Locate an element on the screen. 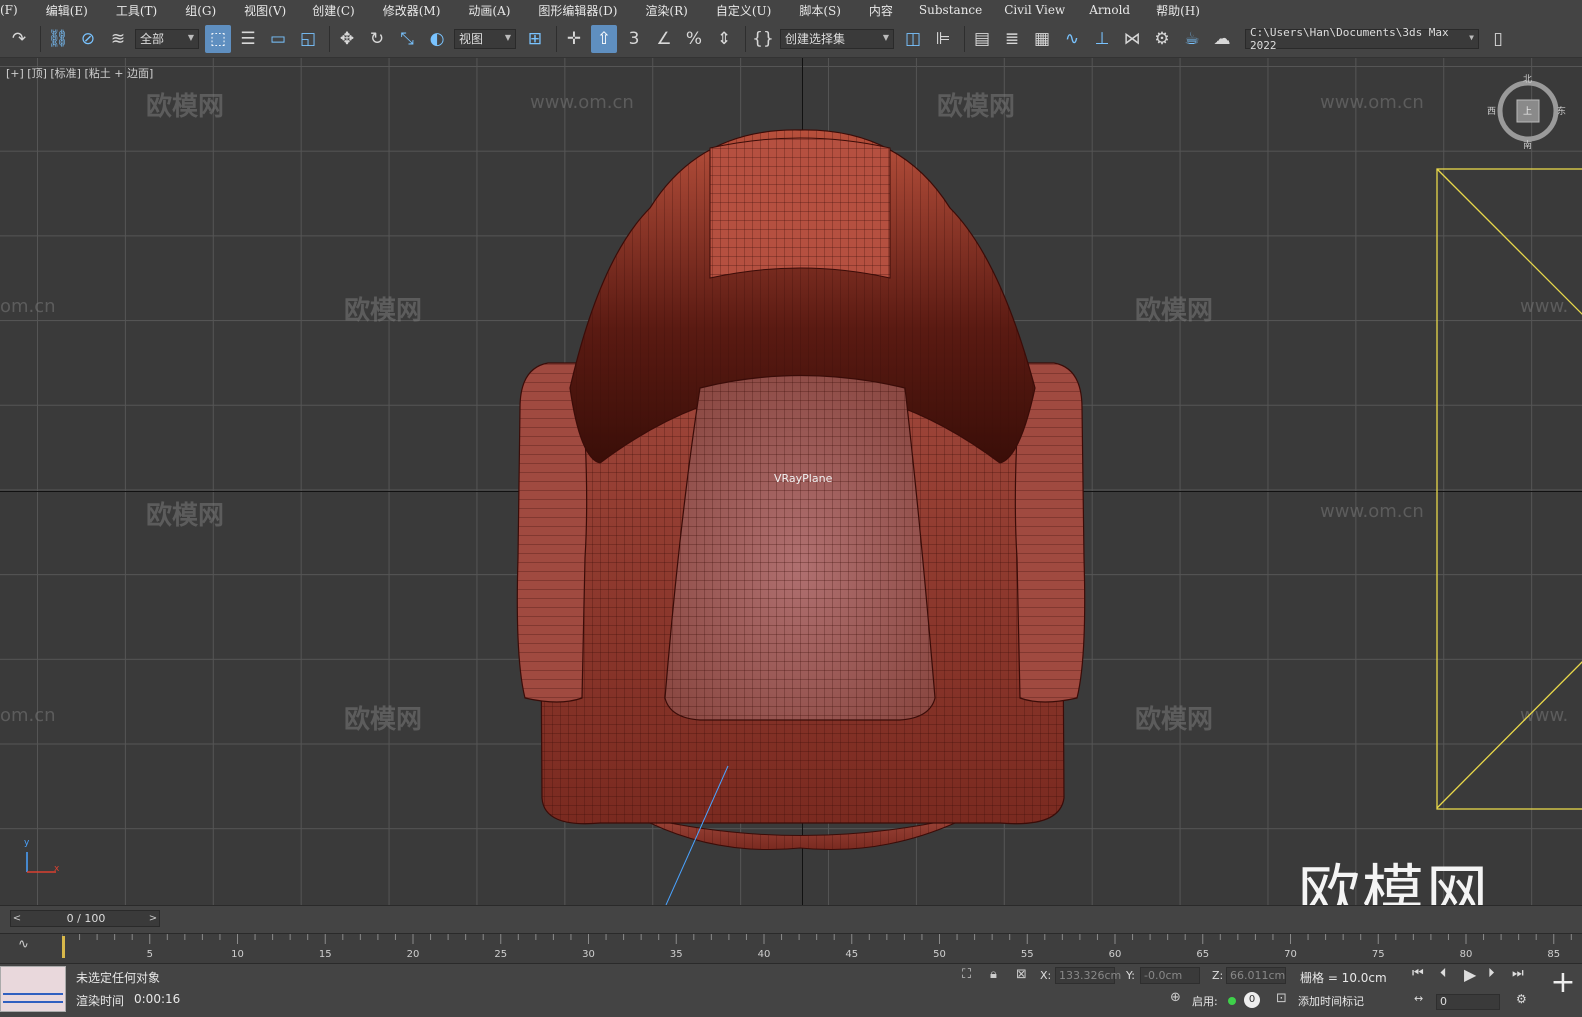 Image resolution: width=1582 pixels, height=1017 pixels. maxscript-listener is located at coordinates (33, 989).